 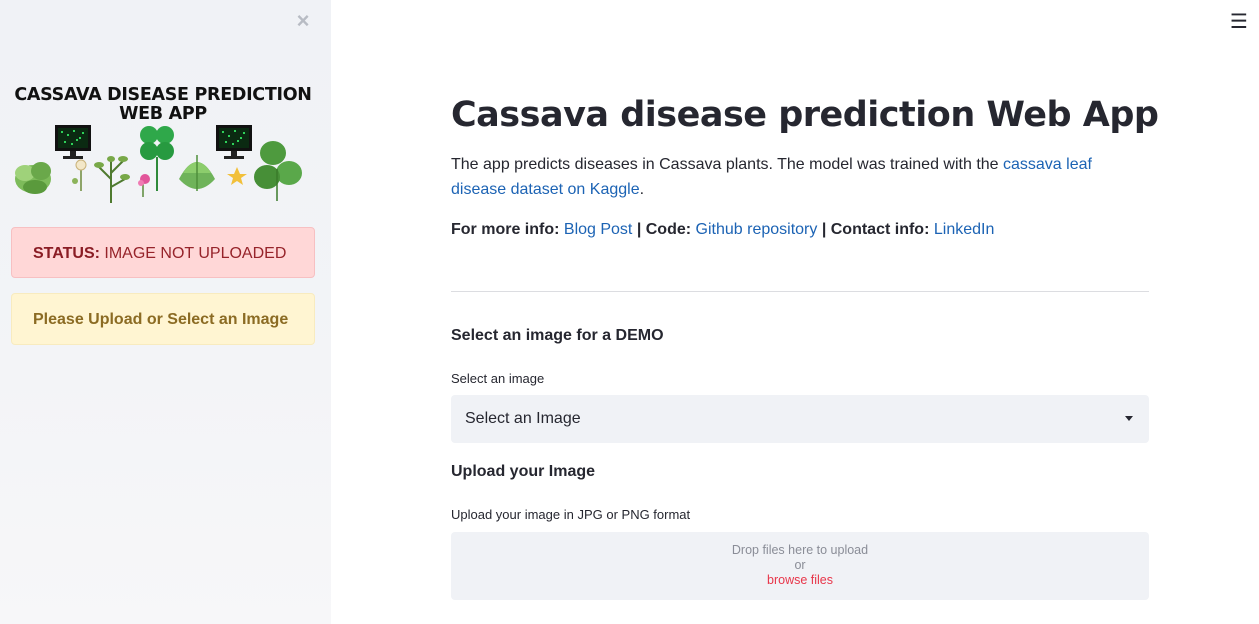 What do you see at coordinates (598, 229) in the screenshot?
I see `blog-post-link: Blog Post` at bounding box center [598, 229].